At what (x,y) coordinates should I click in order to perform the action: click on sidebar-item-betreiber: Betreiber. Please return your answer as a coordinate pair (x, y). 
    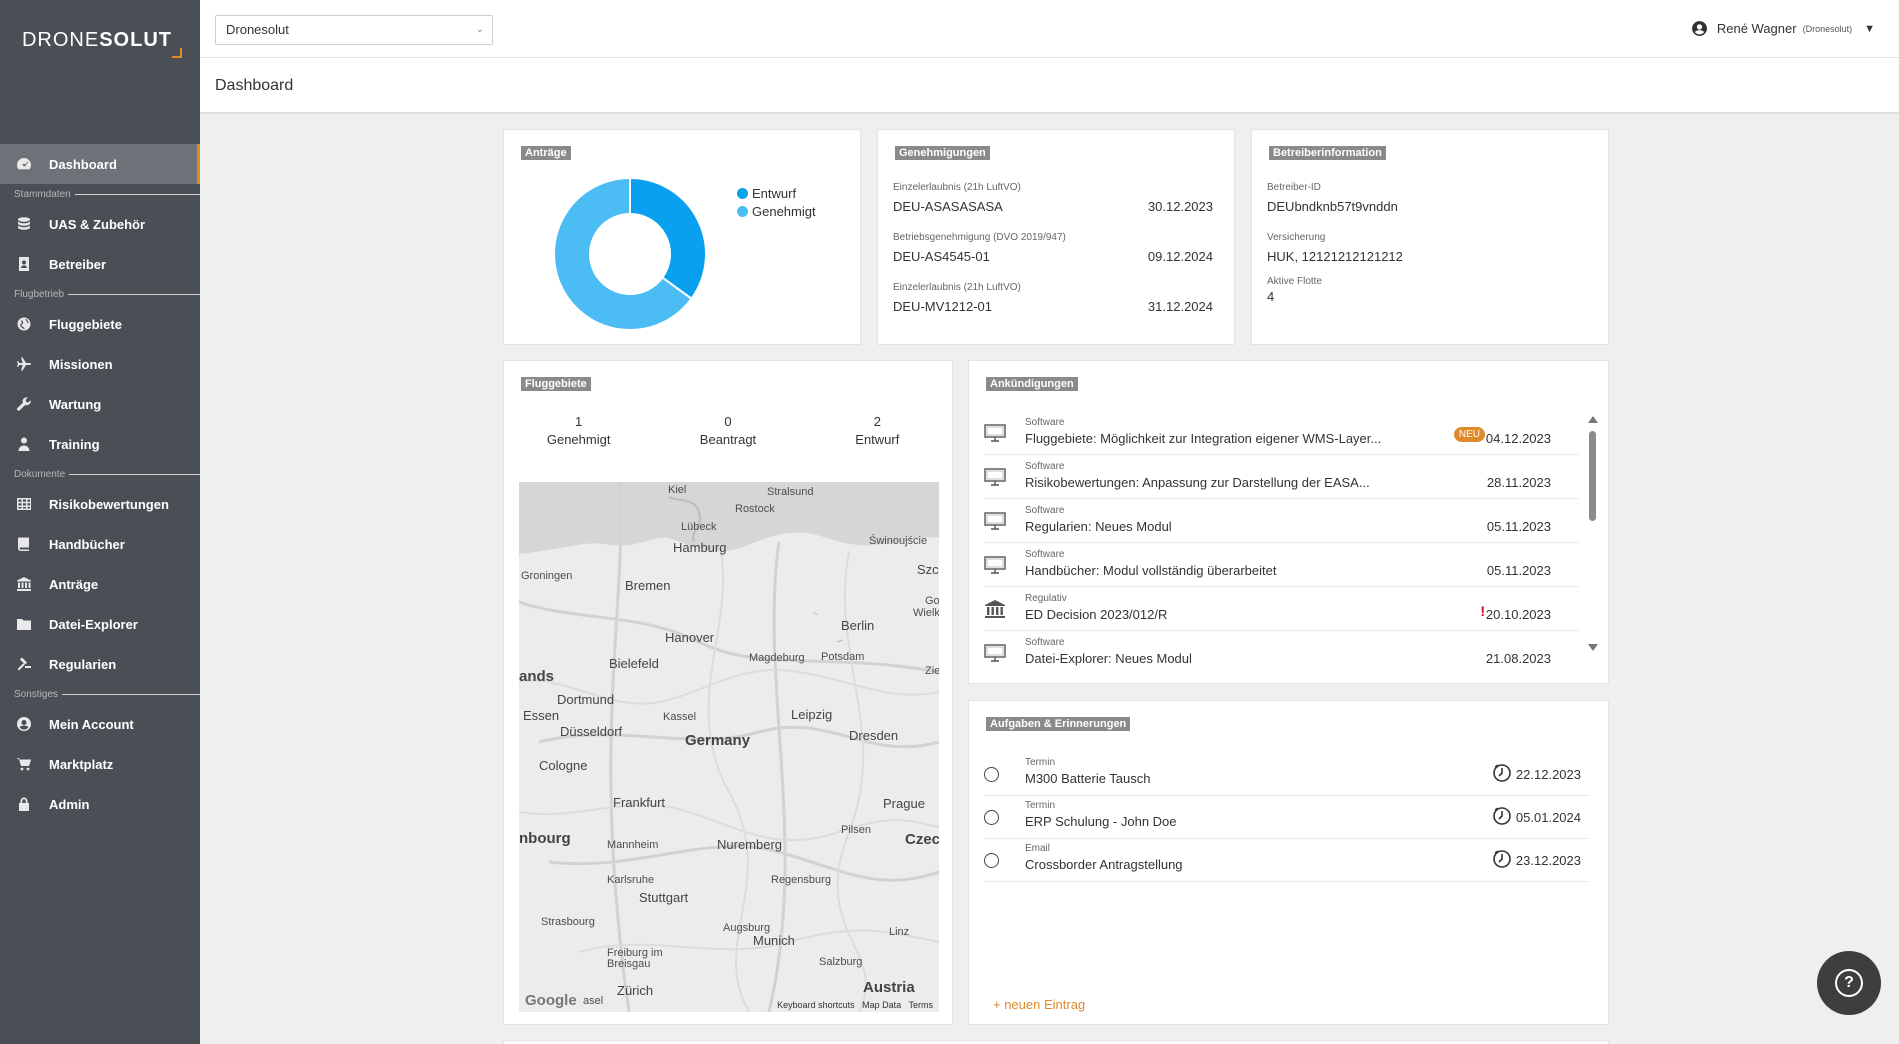
    Looking at the image, I should click on (100, 264).